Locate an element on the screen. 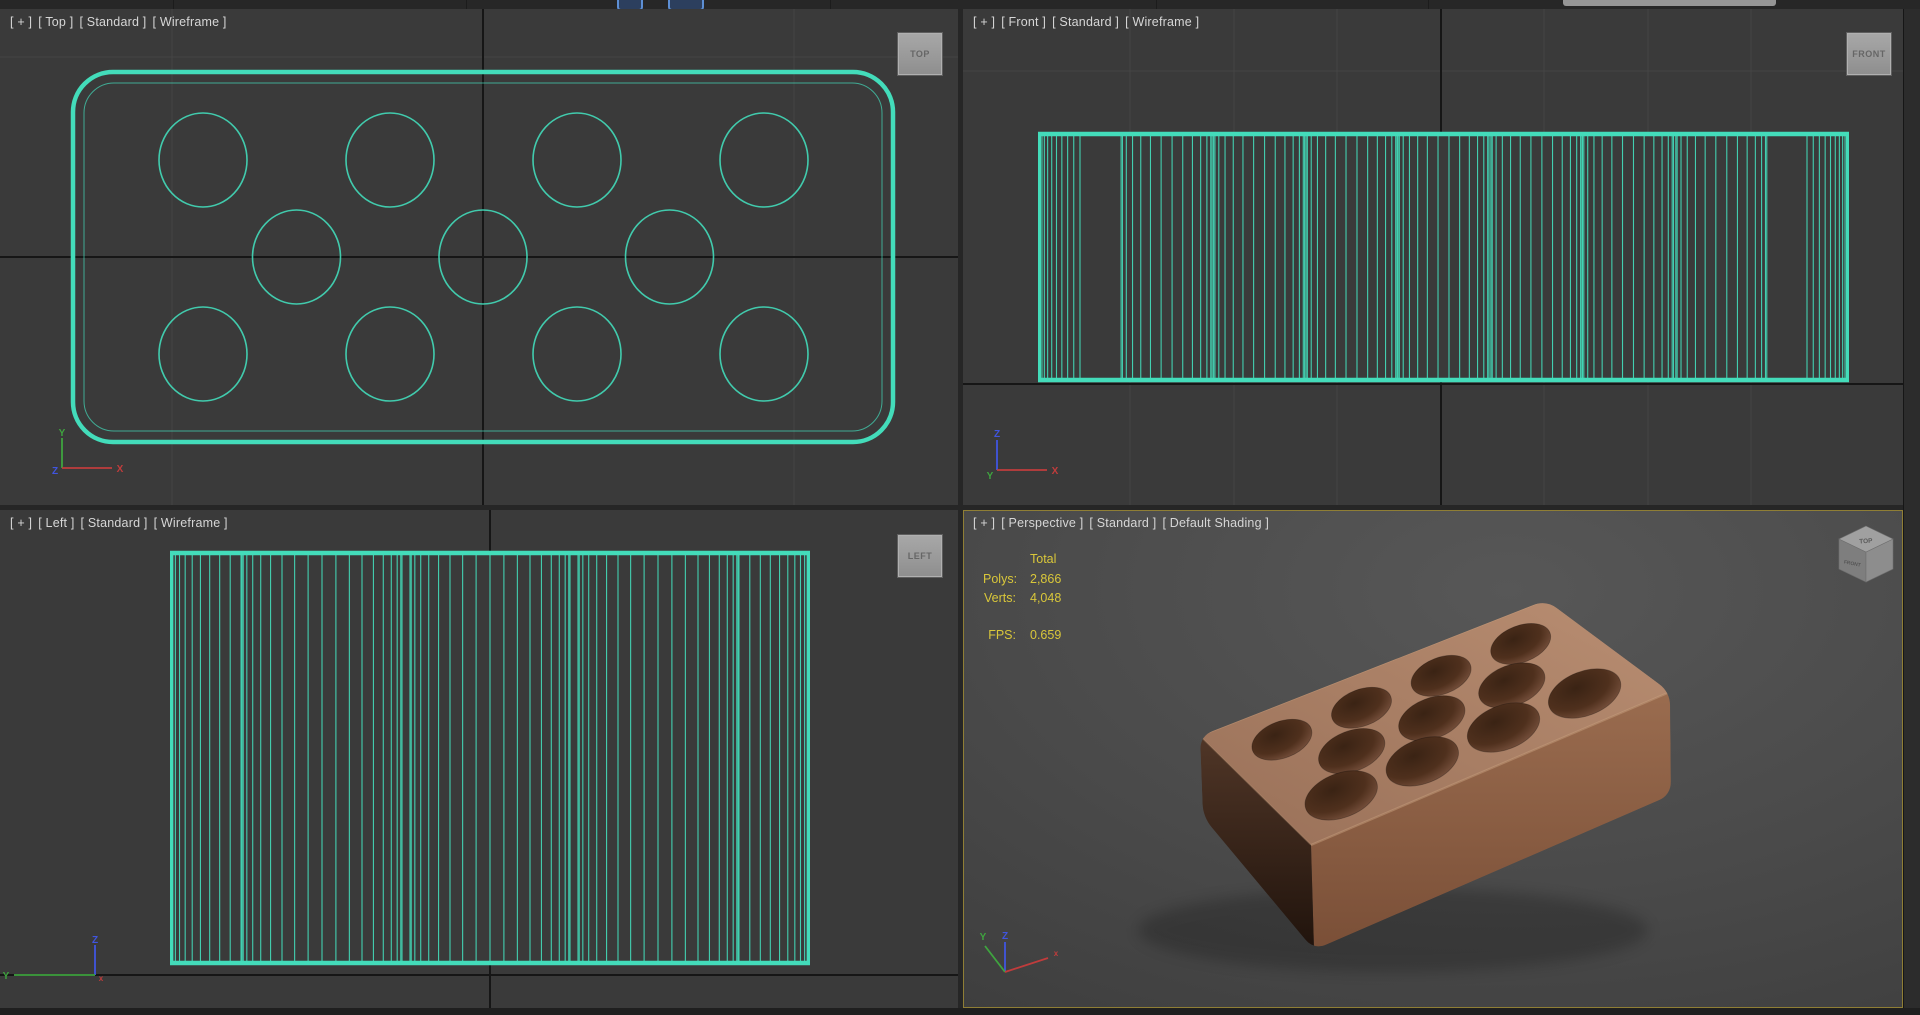 Image resolution: width=1920 pixels, height=1015 pixels. stats-label: FPS: is located at coordinates (1002, 634).